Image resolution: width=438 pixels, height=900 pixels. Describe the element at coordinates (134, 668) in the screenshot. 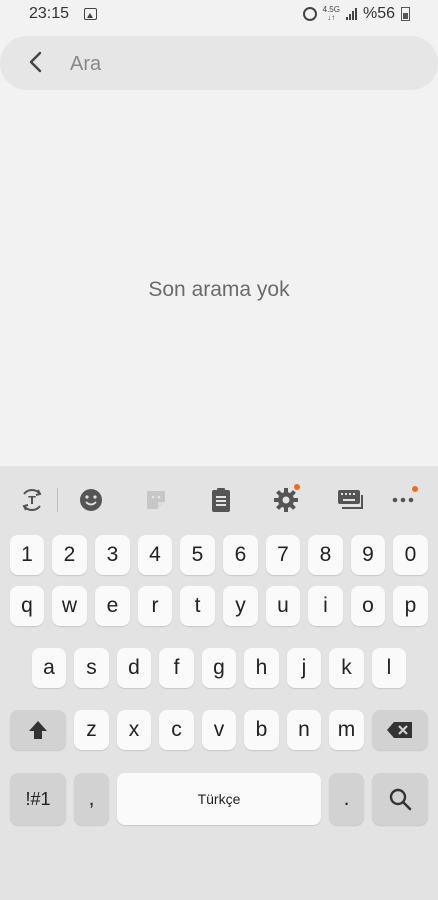

I see `key-d: d` at that location.